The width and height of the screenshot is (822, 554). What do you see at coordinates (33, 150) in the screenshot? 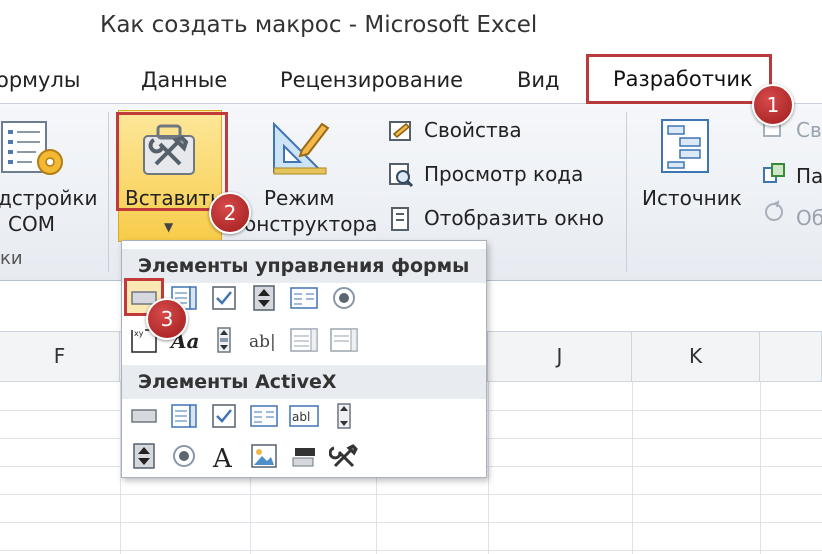
I see `com-addins-icon` at bounding box center [33, 150].